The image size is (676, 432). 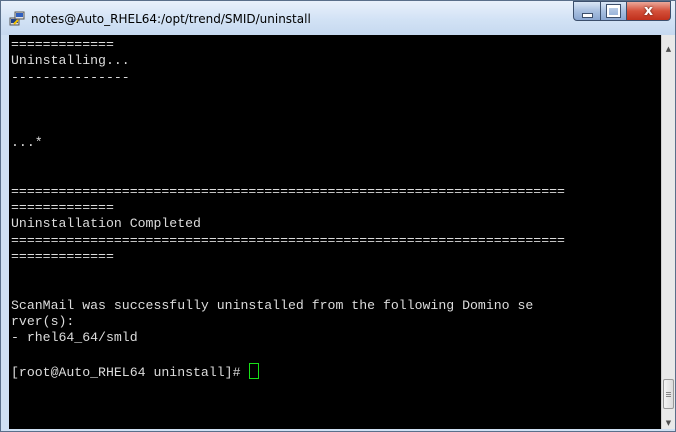 What do you see at coordinates (43, 322) in the screenshot?
I see `terminal-line: rver(s):` at bounding box center [43, 322].